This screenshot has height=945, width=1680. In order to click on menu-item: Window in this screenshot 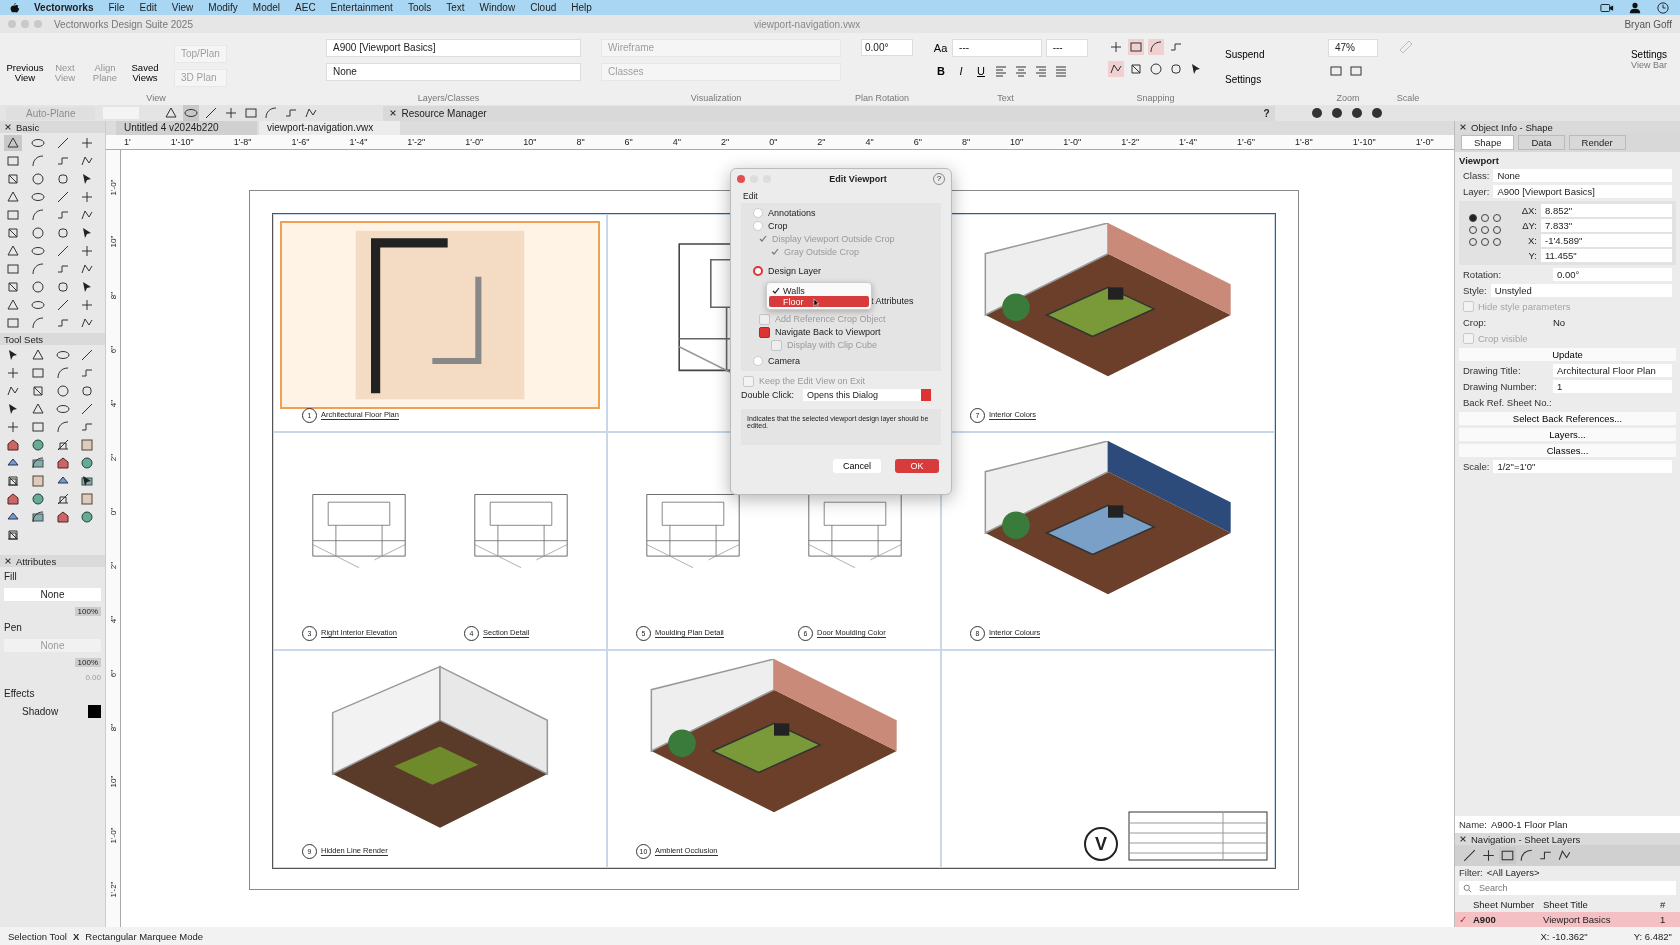, I will do `click(497, 7)`.